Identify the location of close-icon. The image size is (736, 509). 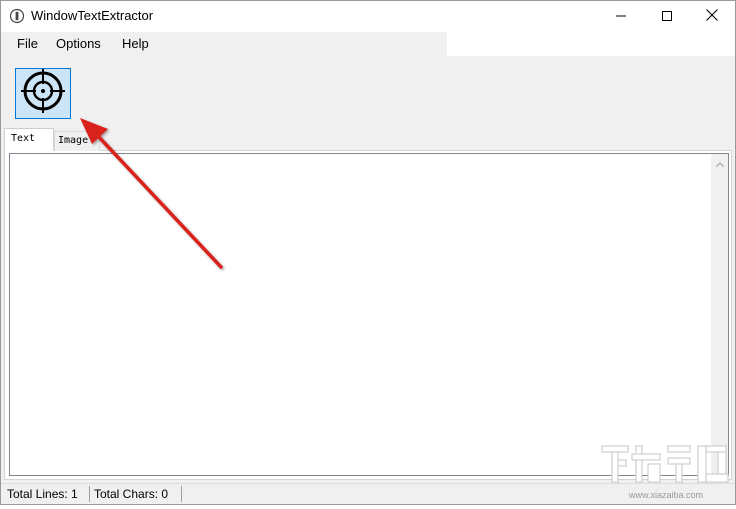
(712, 17).